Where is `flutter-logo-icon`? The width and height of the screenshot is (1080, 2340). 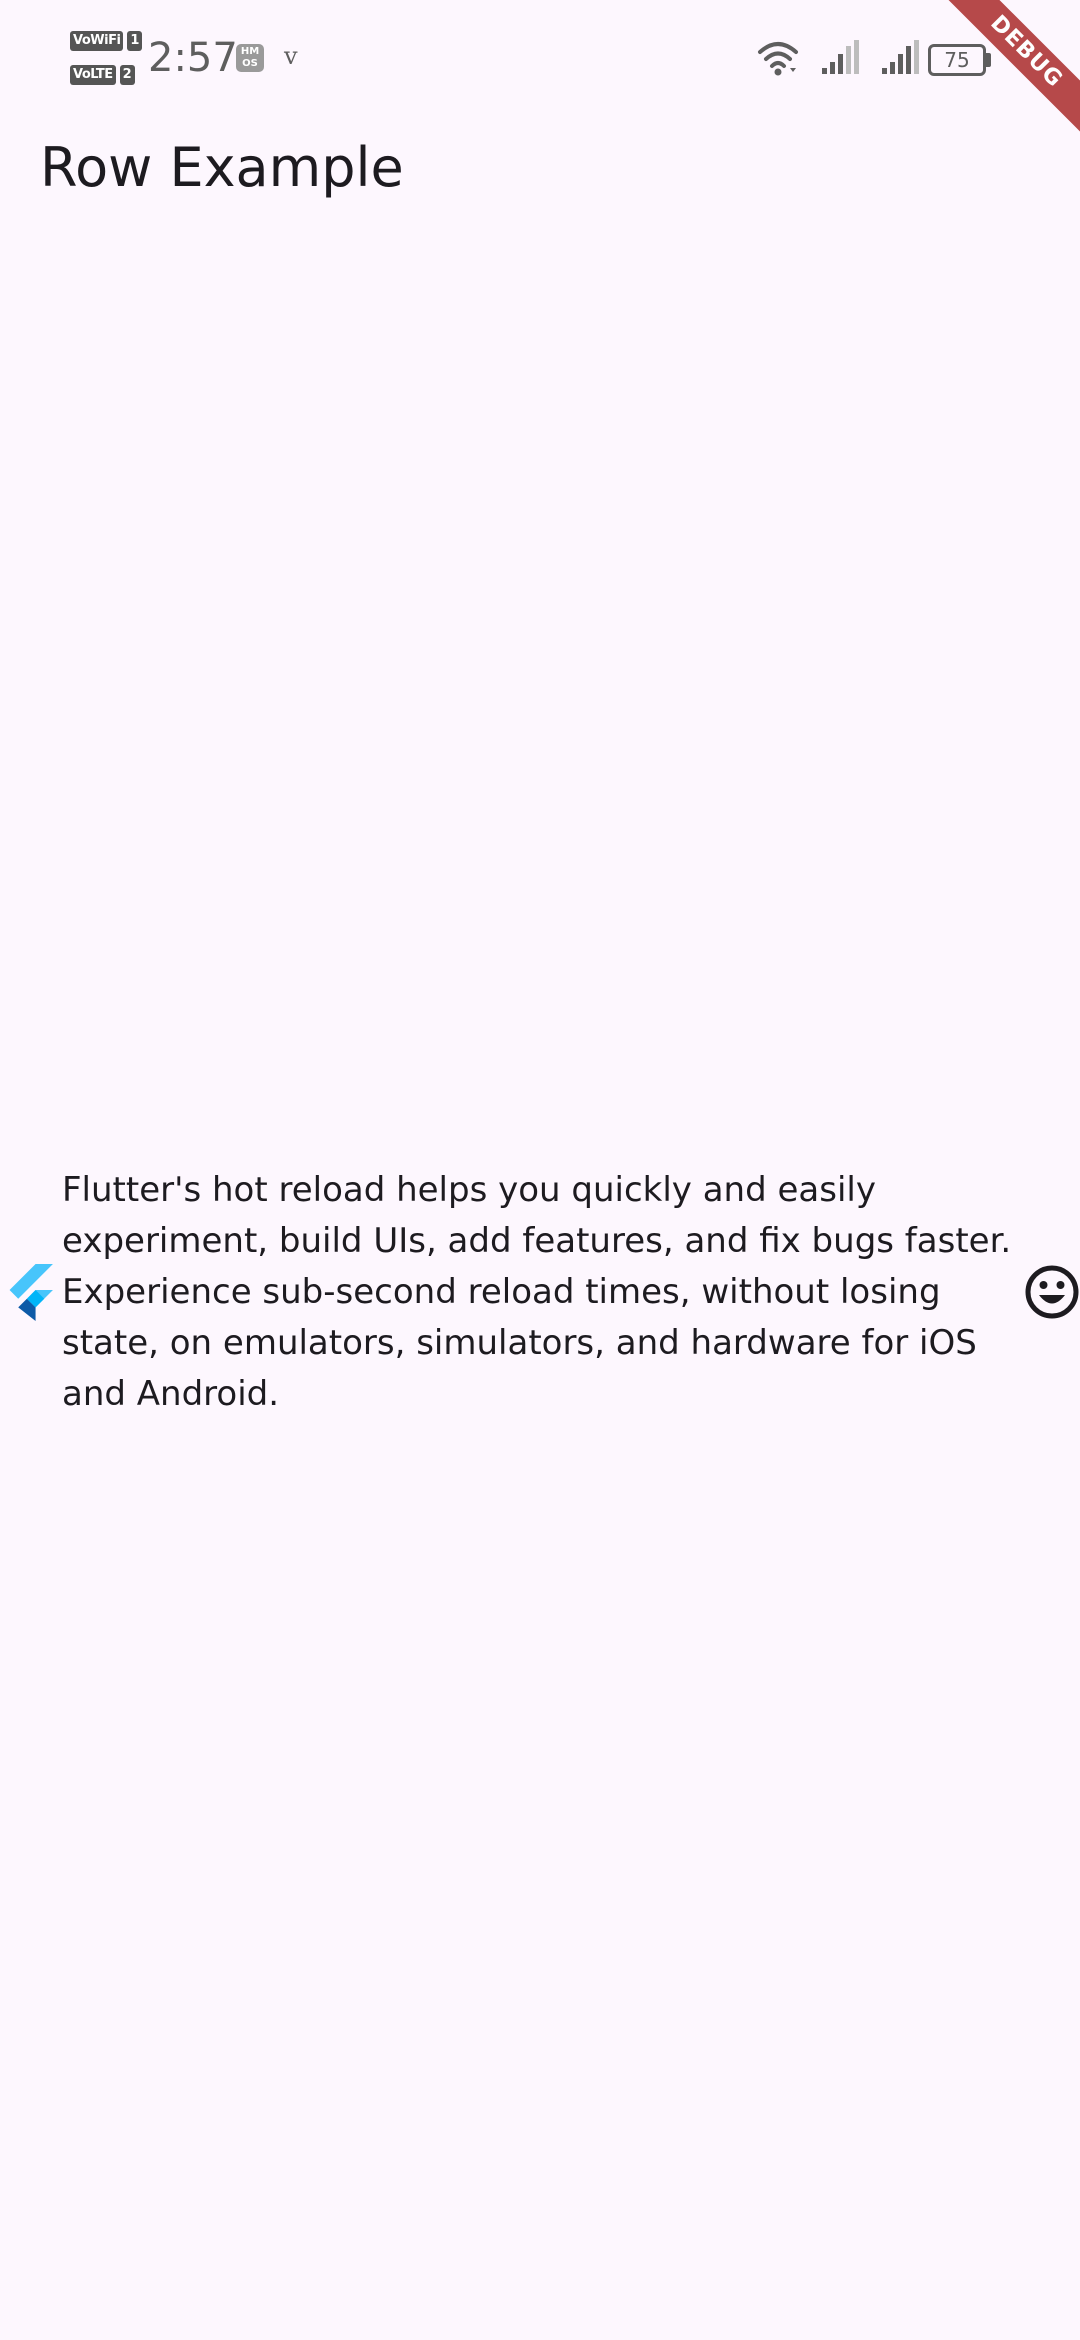 flutter-logo-icon is located at coordinates (30, 1292).